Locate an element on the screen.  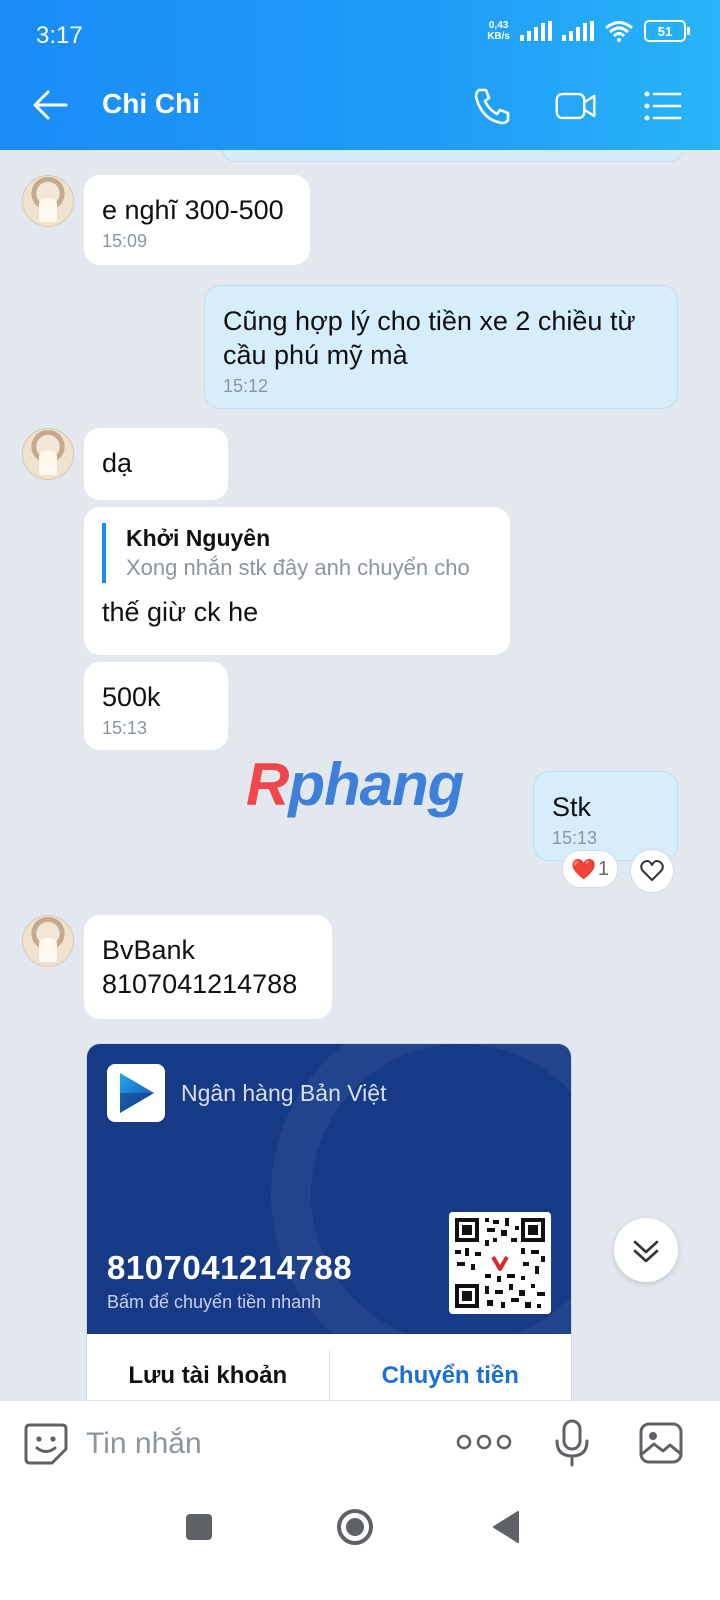
back-arrow-icon is located at coordinates (50, 105).